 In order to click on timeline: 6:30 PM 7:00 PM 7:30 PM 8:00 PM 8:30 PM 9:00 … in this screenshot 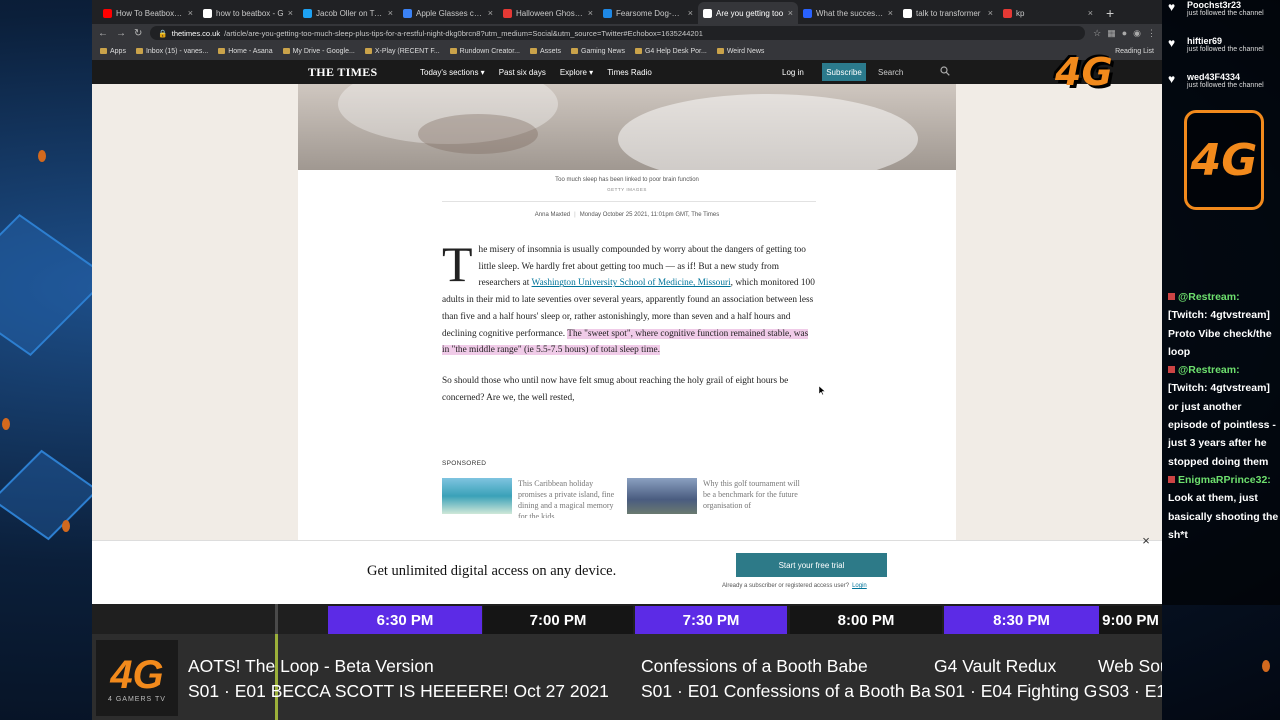, I will do `click(627, 619)`.